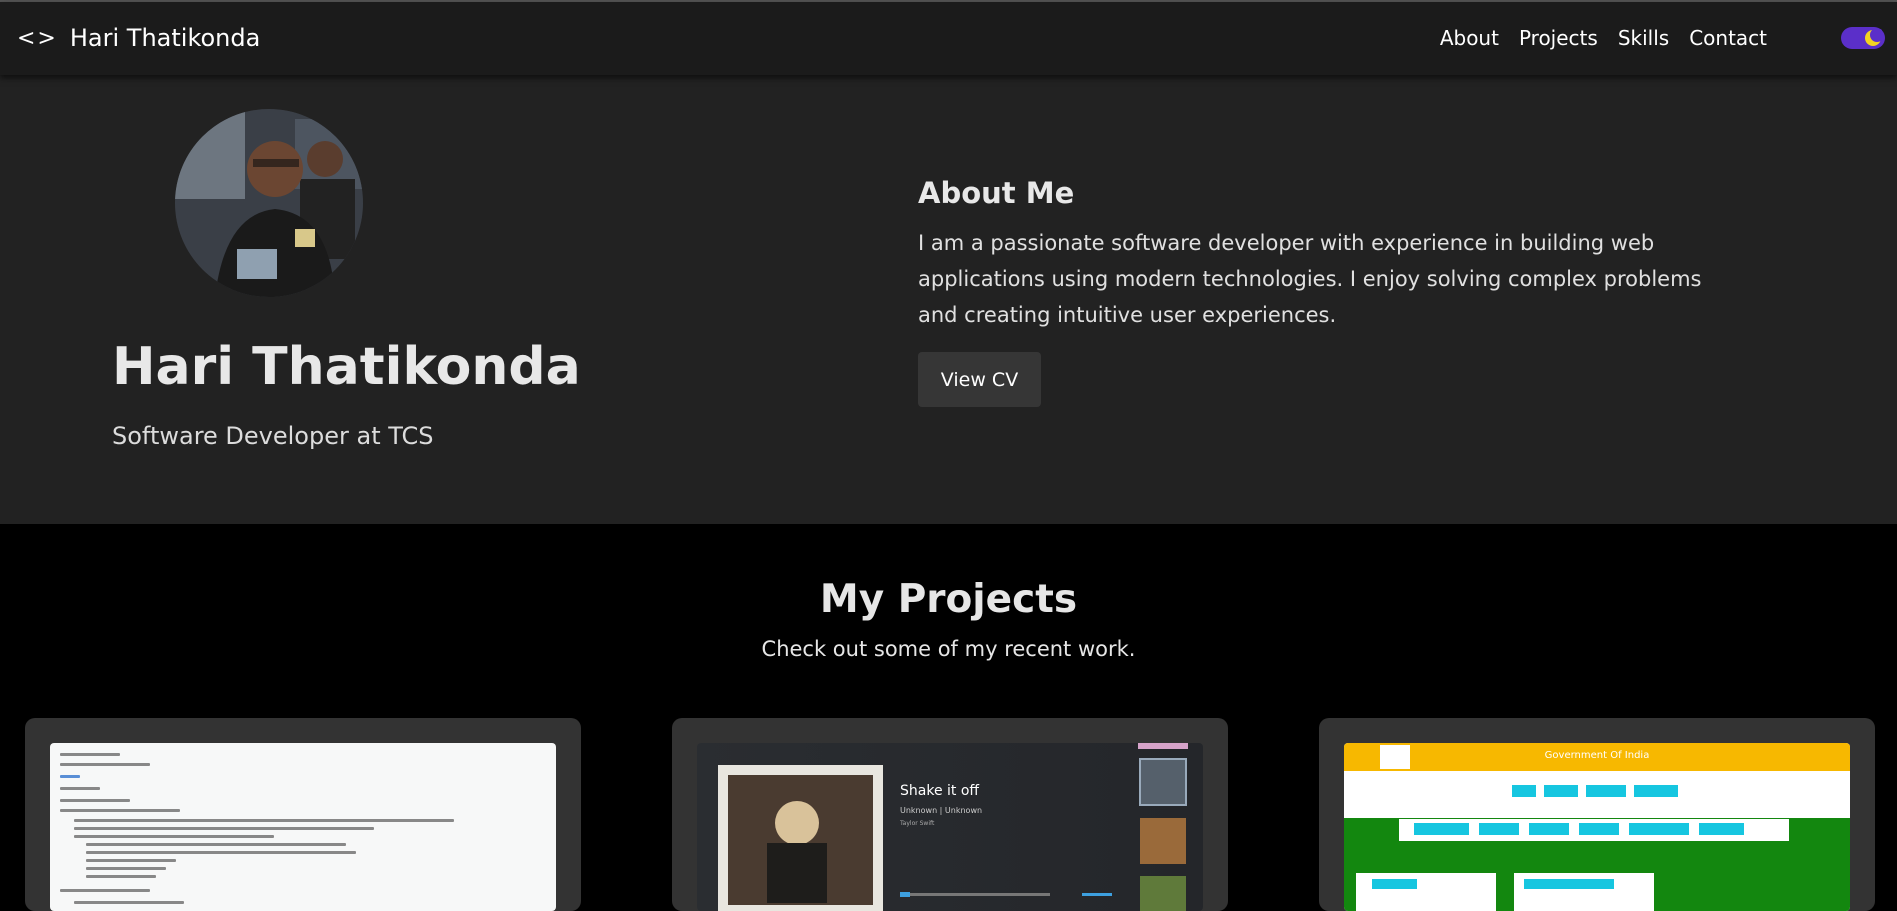  I want to click on project-card-scholarship: Government Of India, so click(1597, 814).